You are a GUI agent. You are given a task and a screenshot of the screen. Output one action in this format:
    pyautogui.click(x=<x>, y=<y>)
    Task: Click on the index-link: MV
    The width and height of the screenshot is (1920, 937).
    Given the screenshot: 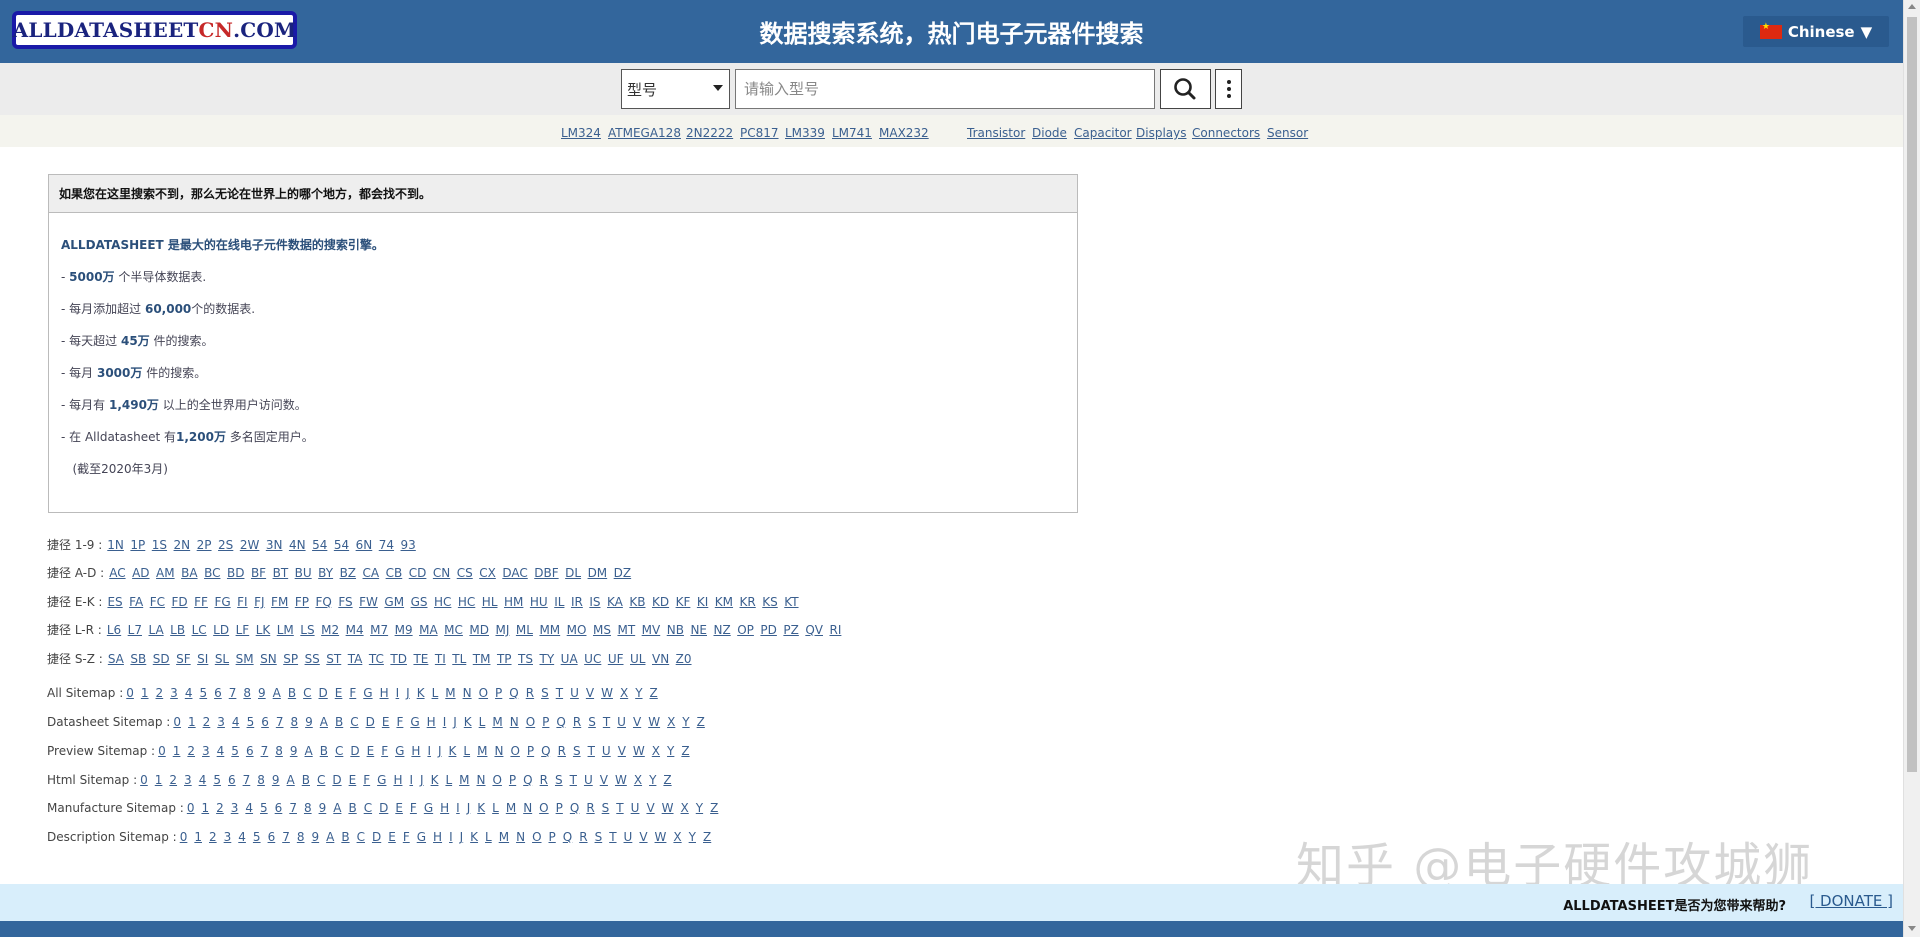 What is the action you would take?
    pyautogui.click(x=651, y=630)
    